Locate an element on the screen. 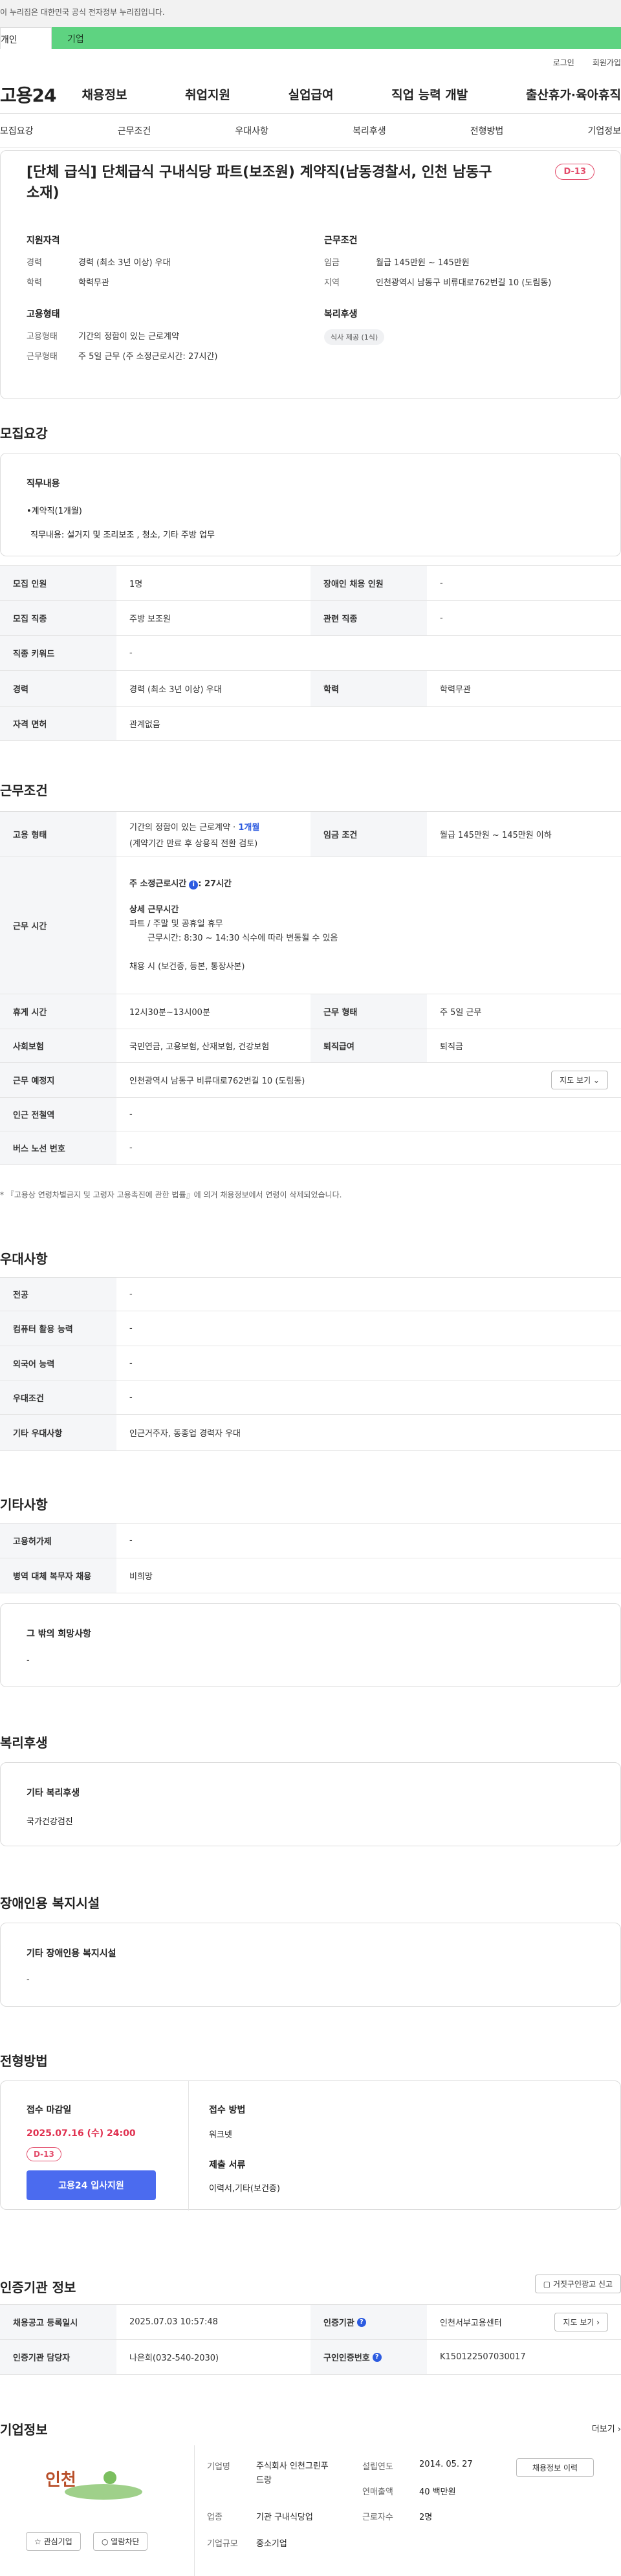  emp-type: 고용형태 기간의 정함이 있는 근로계약 is located at coordinates (175, 335).